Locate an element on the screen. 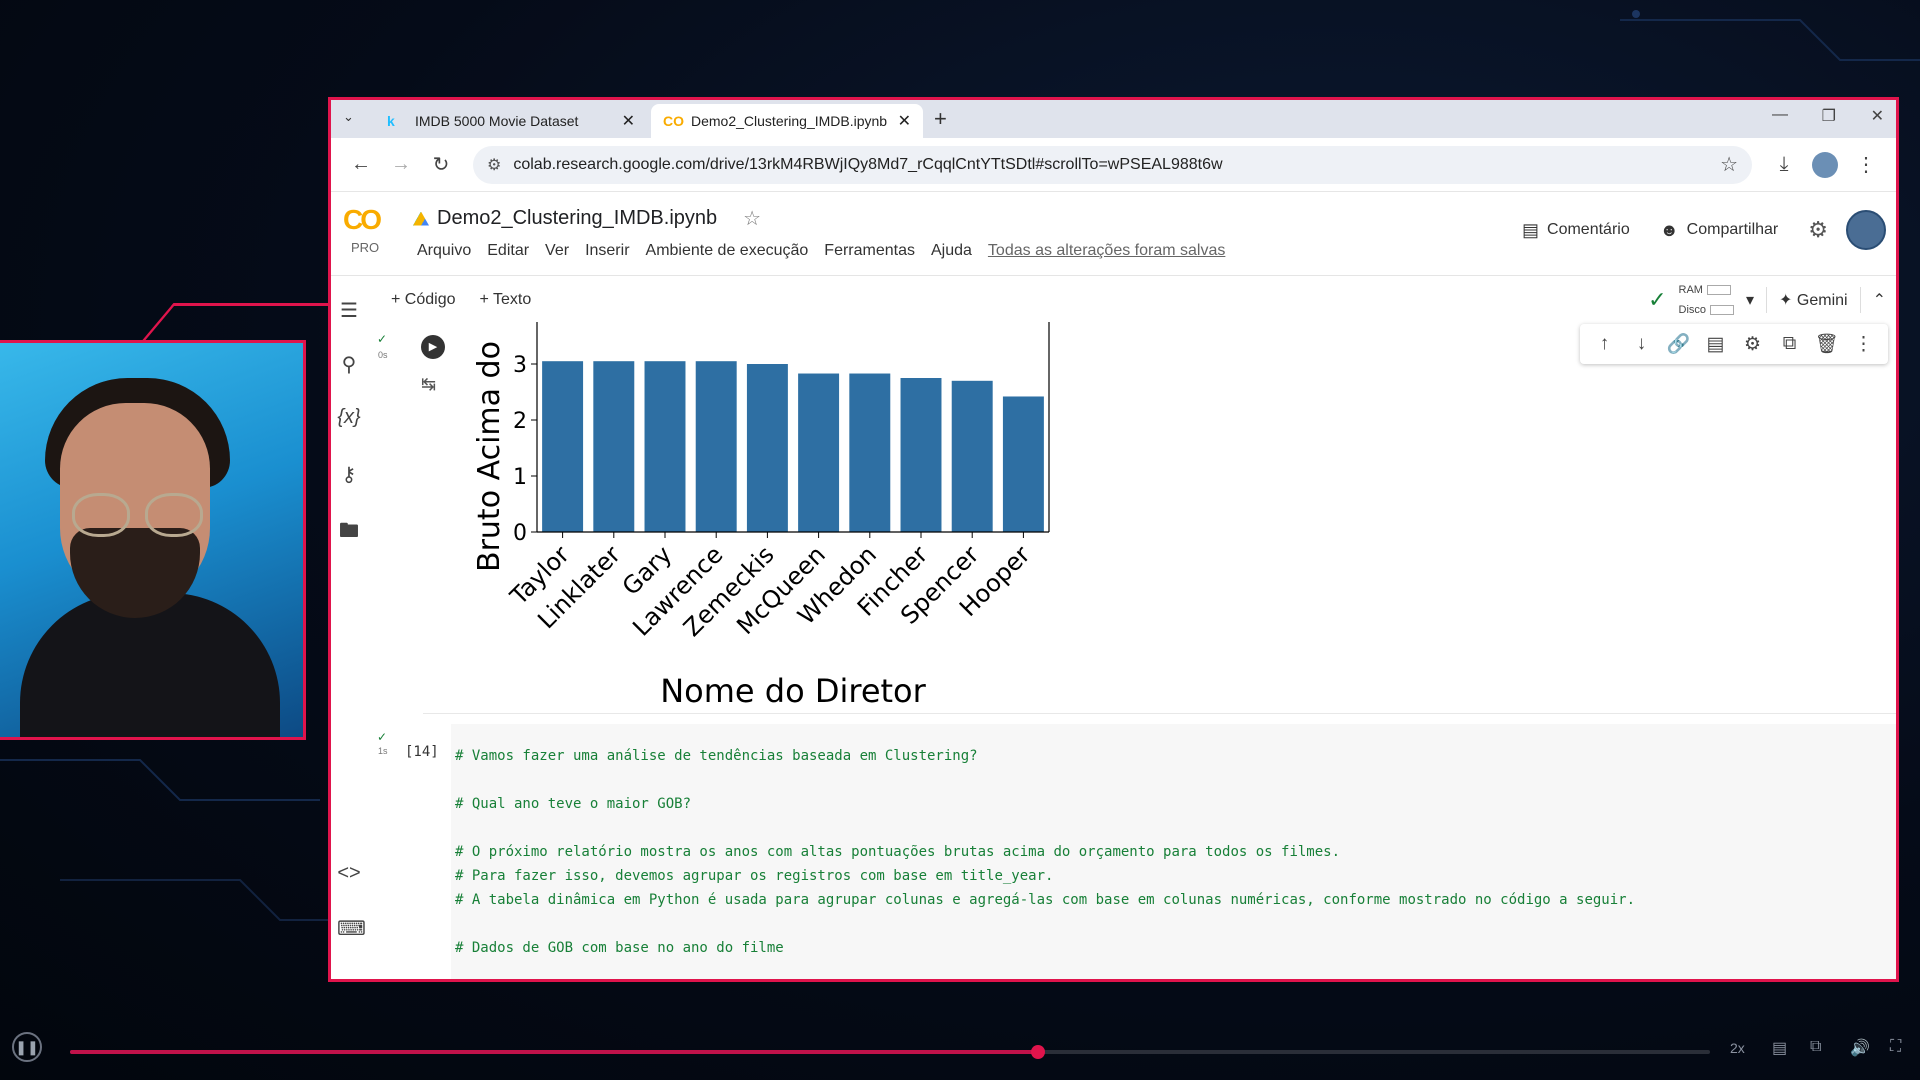  captions-icon: ▤ is located at coordinates (1779, 1048).